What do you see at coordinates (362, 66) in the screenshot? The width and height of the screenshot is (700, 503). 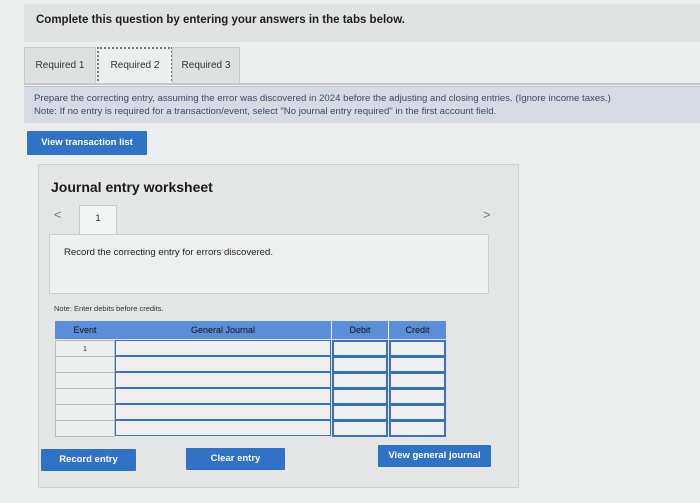 I see `tab-bar: Required 1 Required 2 Required 3` at bounding box center [362, 66].